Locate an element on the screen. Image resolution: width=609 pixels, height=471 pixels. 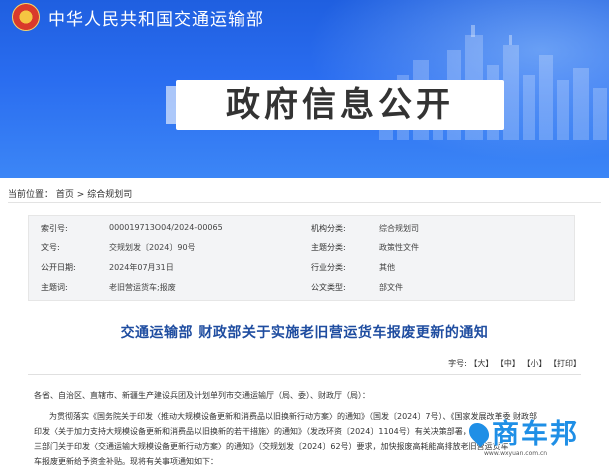
info-value: 交规划发〔2024〕90号 is located at coordinates (152, 247).